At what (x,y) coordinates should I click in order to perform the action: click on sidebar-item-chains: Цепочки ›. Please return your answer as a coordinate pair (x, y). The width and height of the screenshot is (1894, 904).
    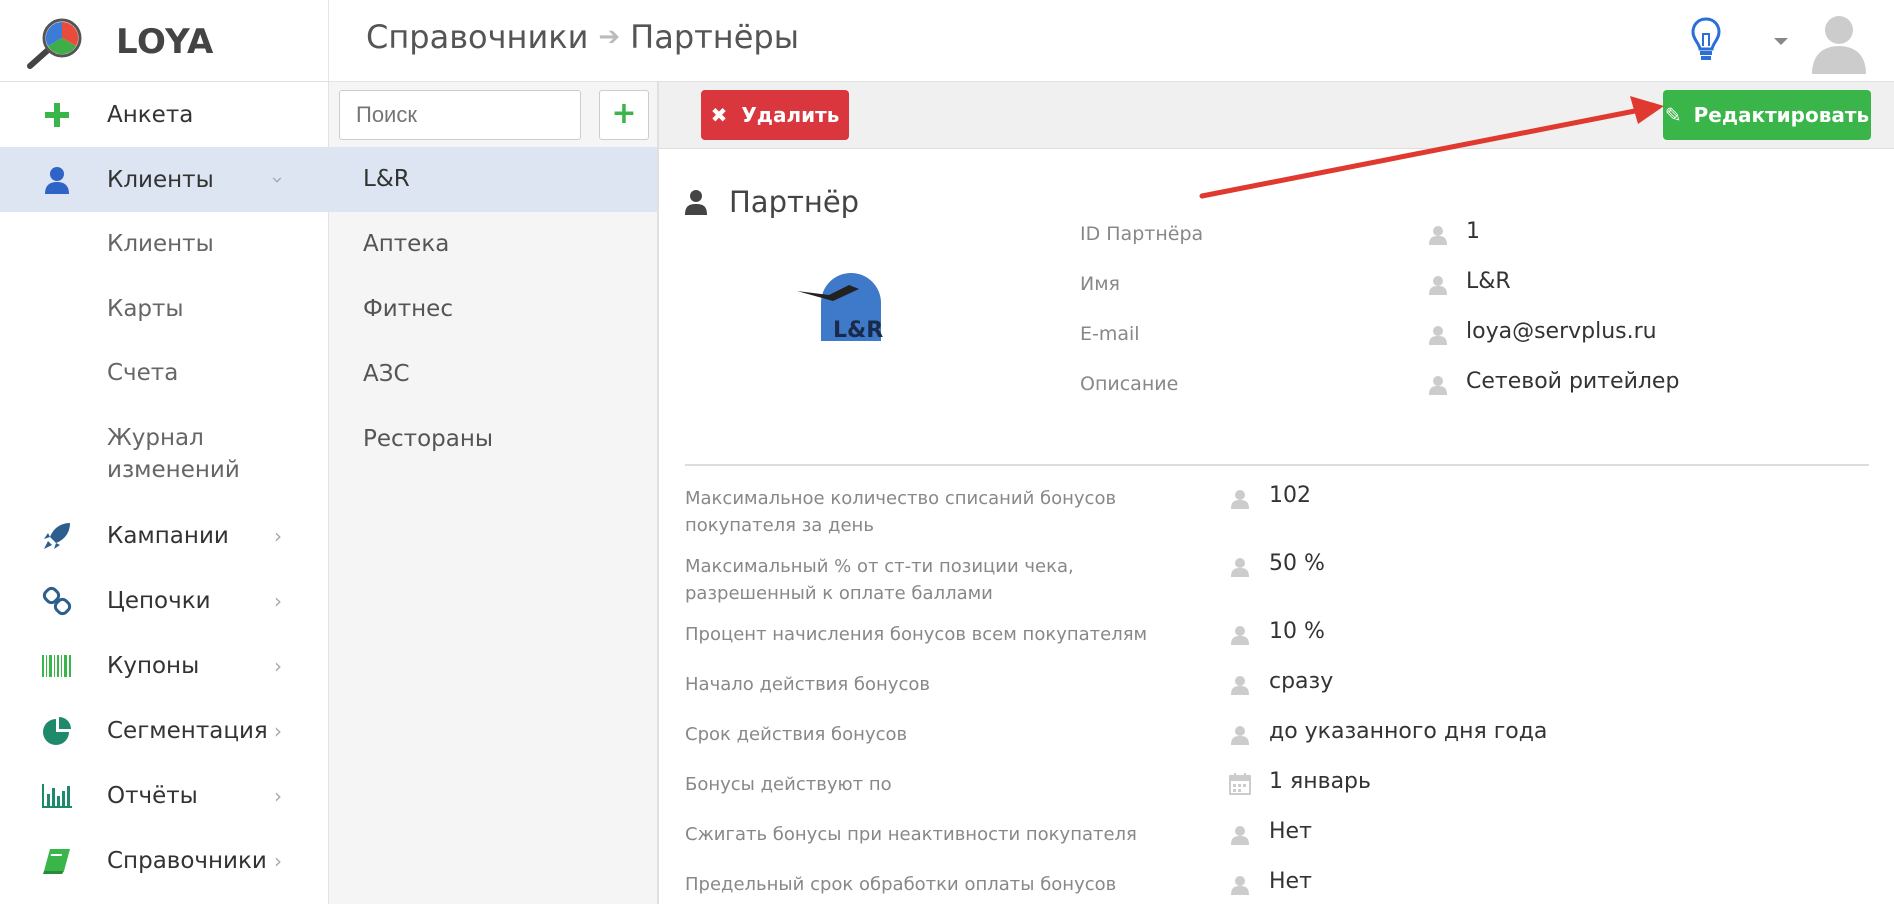
    Looking at the image, I should click on (164, 600).